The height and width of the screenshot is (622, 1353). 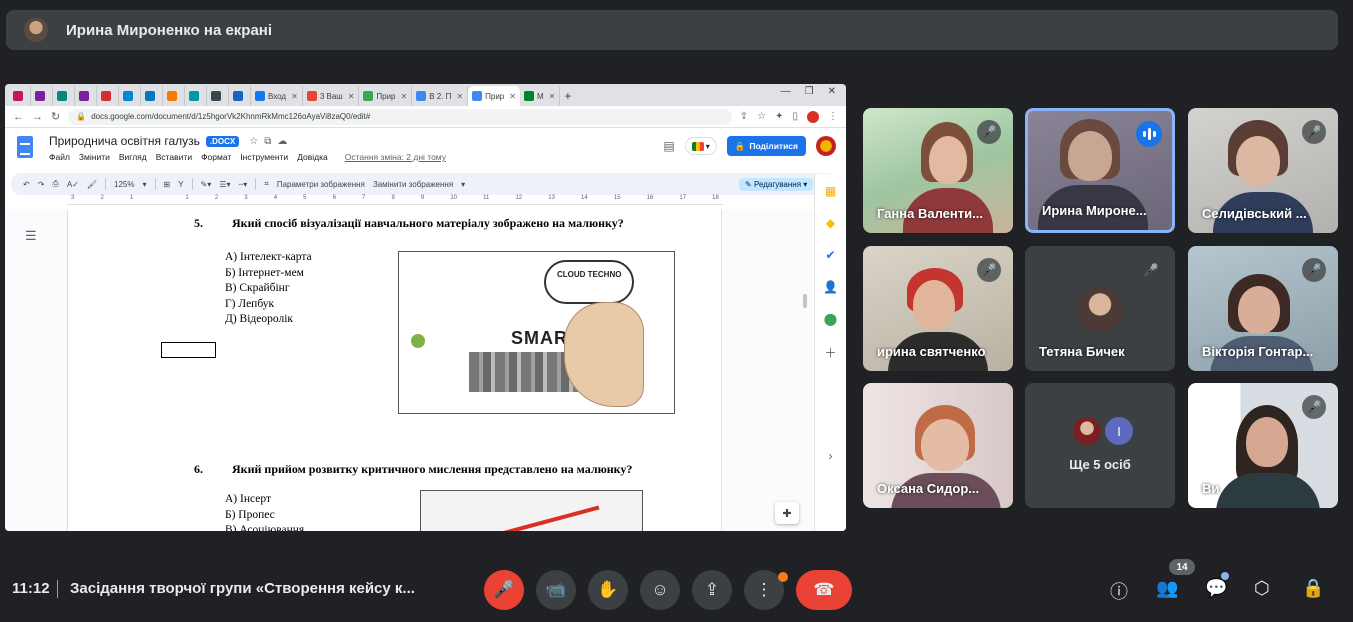 What do you see at coordinates (253, 141) in the screenshot?
I see `star-icon: ☆` at bounding box center [253, 141].